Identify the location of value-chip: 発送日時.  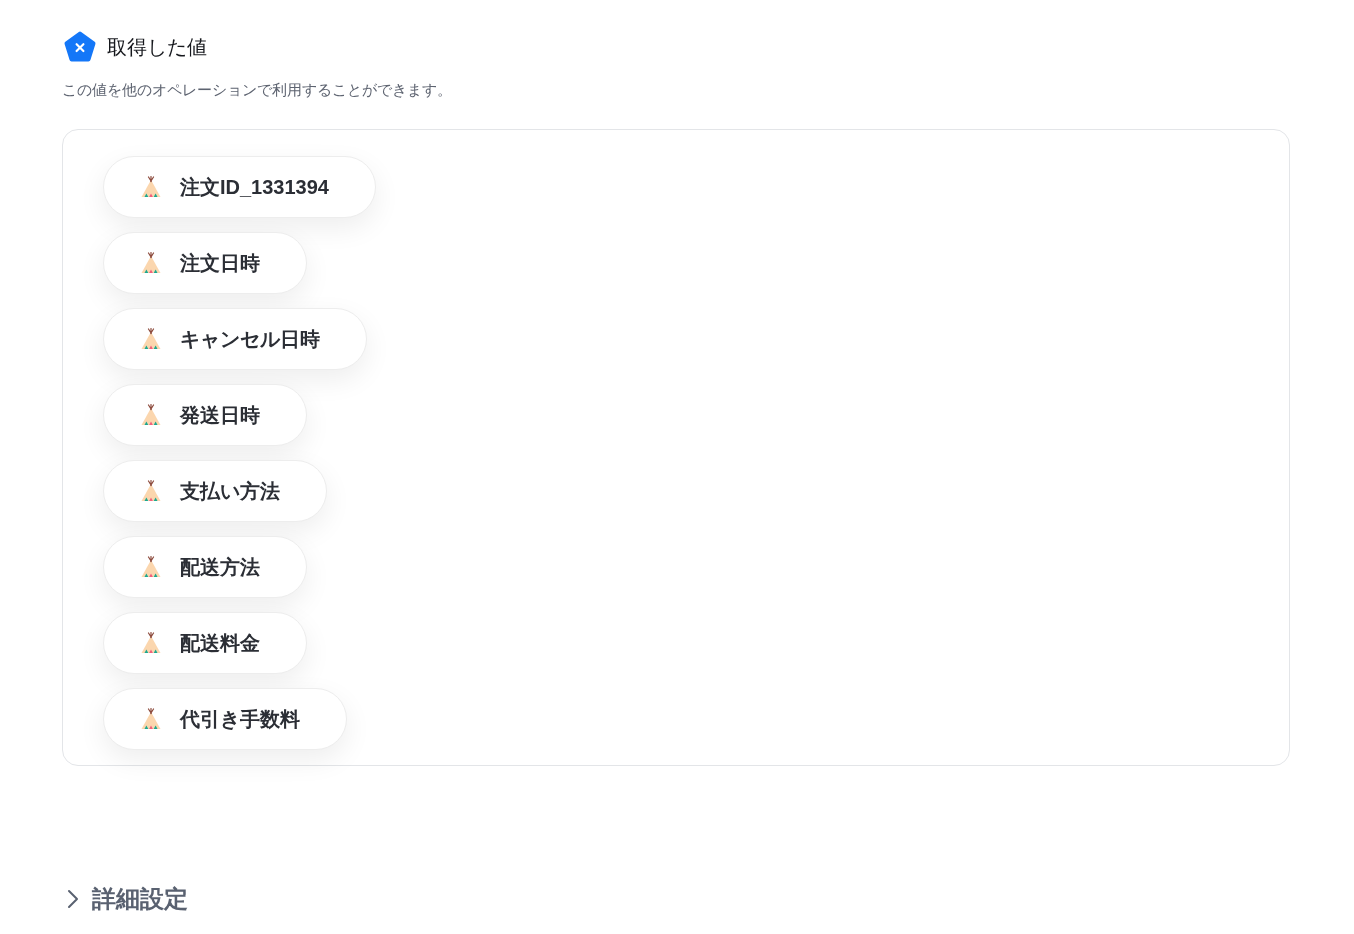
(205, 415).